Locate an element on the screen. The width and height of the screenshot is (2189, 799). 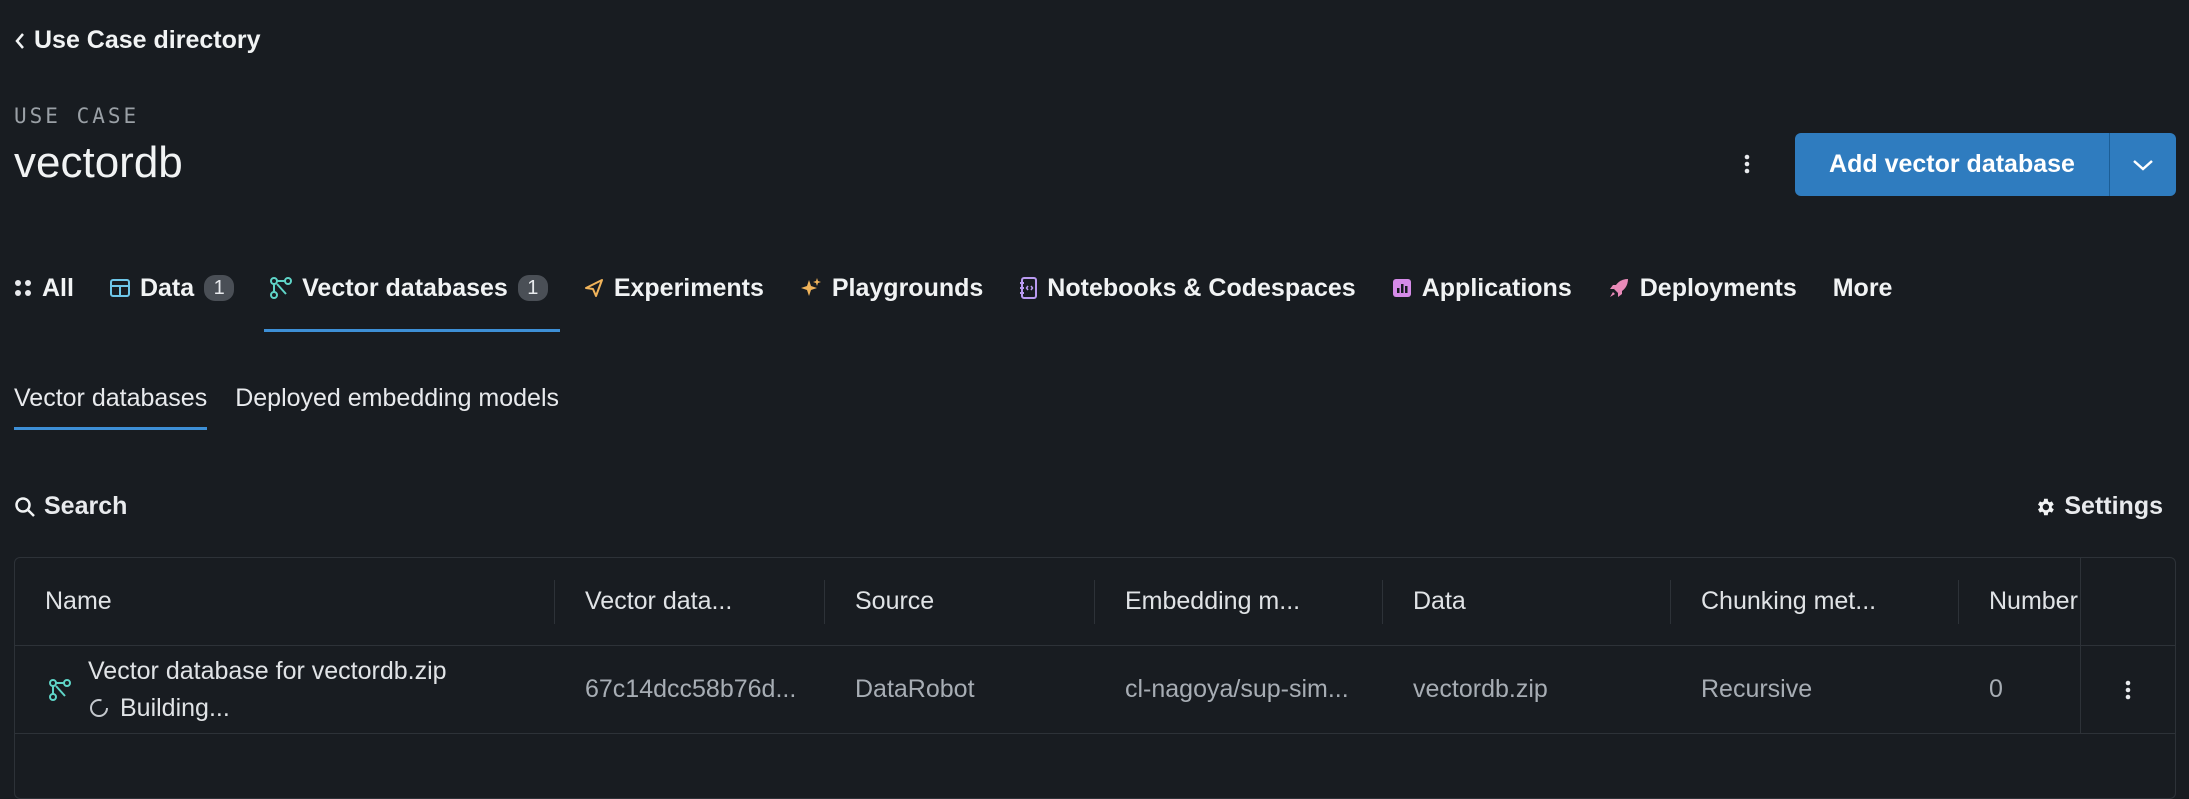
row-actions-button is located at coordinates (2128, 689).